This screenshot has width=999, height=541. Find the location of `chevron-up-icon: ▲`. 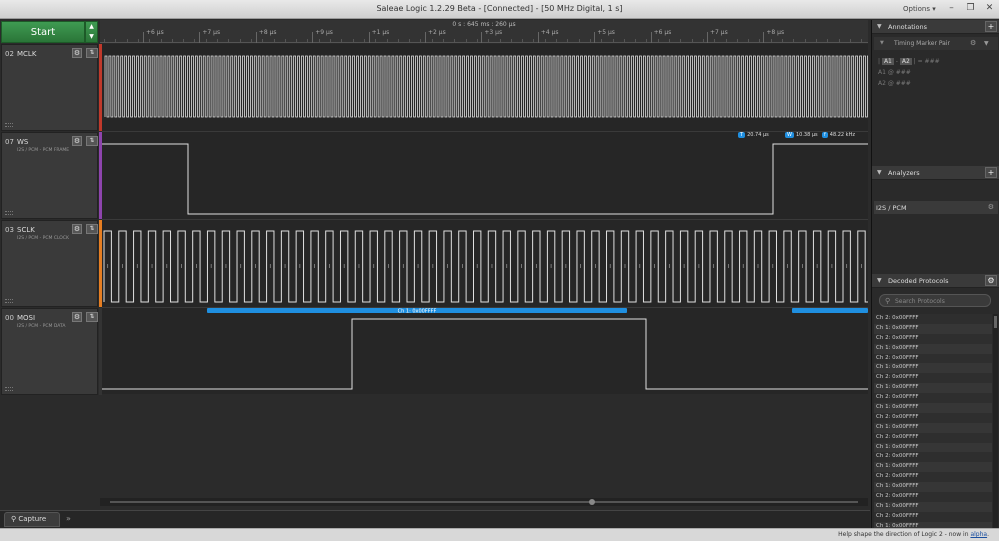

chevron-up-icon: ▲ is located at coordinates (91, 27).